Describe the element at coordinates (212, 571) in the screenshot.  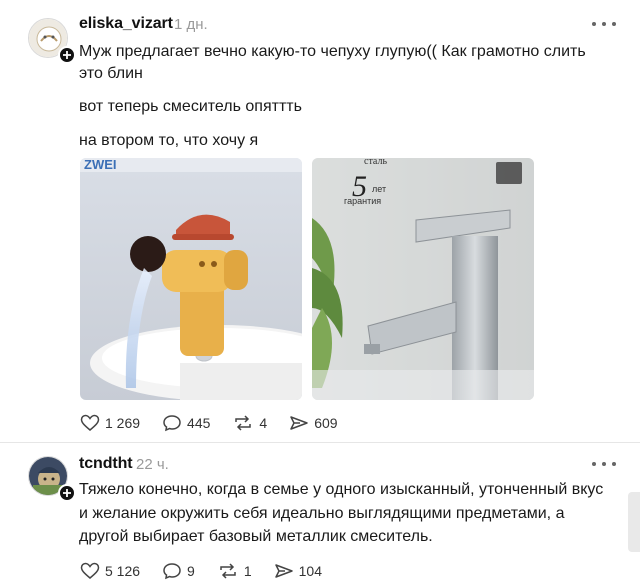
I see `post-actions: 5 126 9 1 104` at that location.